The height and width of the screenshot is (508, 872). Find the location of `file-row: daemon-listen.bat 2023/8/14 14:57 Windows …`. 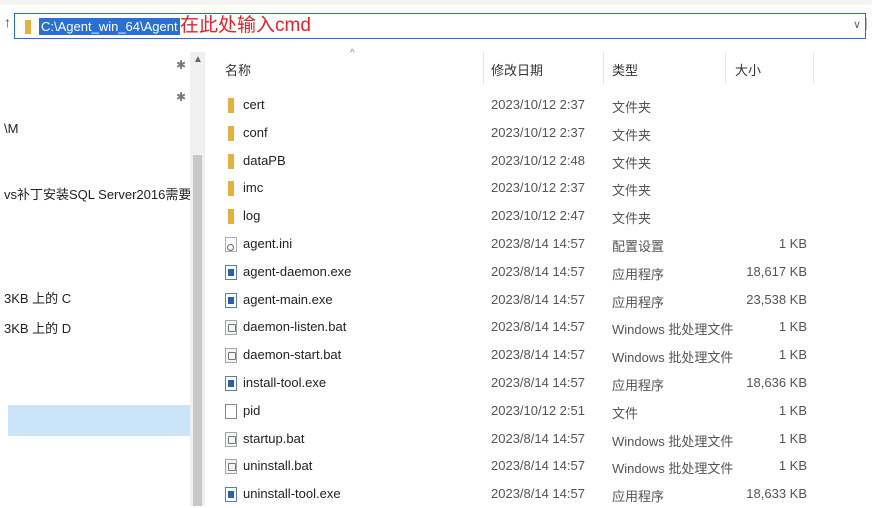

file-row: daemon-listen.bat 2023/8/14 14:57 Windows … is located at coordinates (543, 327).